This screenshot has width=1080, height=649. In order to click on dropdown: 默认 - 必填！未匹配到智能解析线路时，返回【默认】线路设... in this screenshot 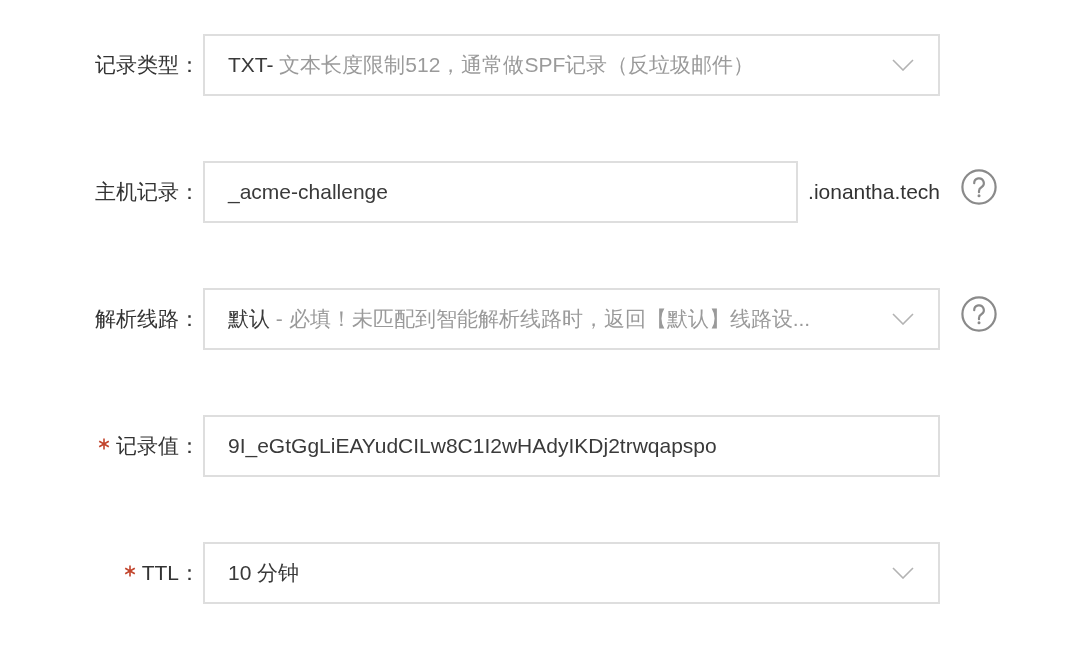, I will do `click(571, 319)`.